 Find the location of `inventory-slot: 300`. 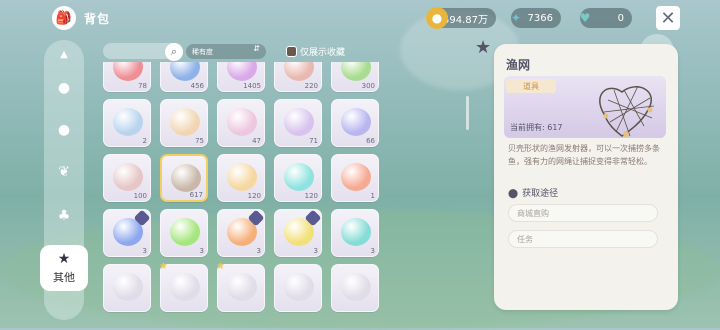

inventory-slot: 300 is located at coordinates (355, 77).